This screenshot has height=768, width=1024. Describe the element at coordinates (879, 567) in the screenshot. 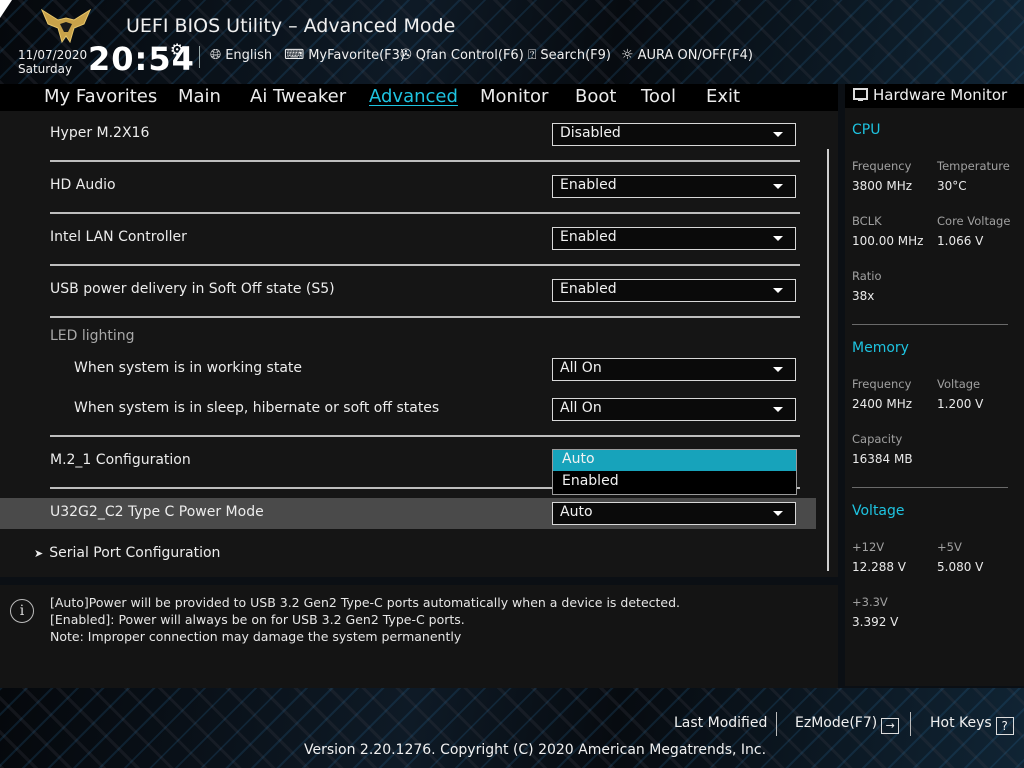

I see `v12-value: 12.288 V` at that location.